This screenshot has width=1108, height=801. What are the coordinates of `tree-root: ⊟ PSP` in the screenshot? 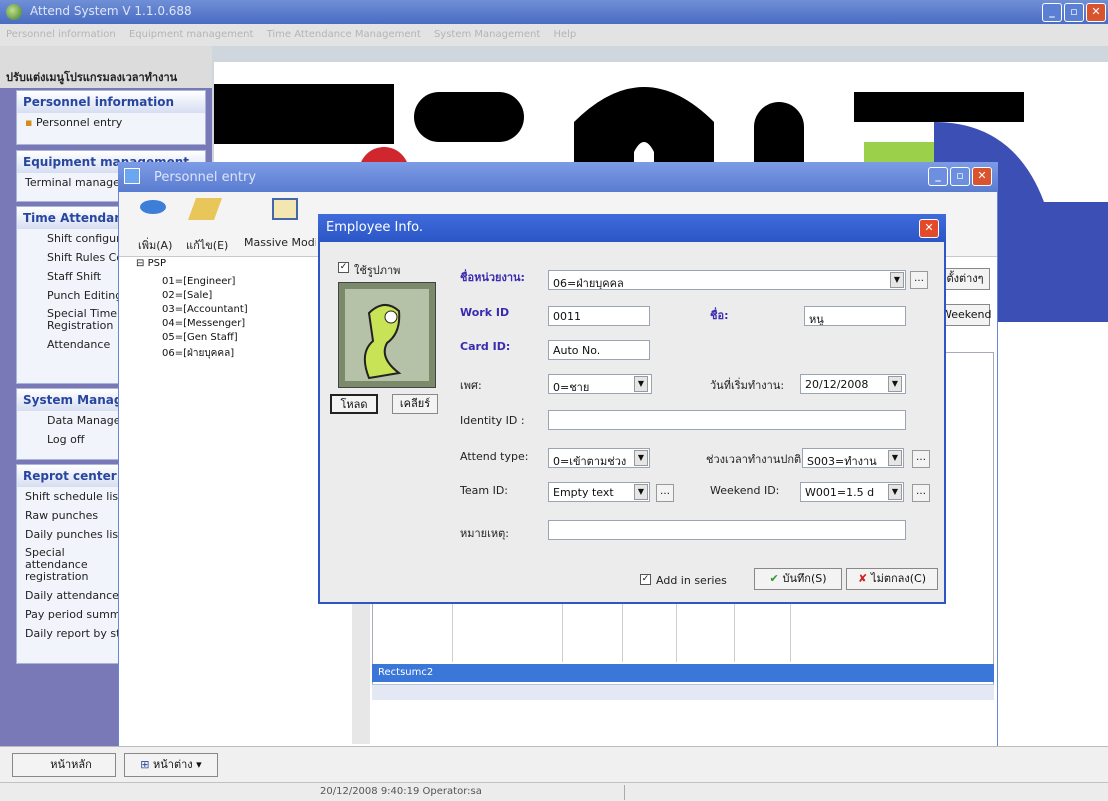 It's located at (151, 263).